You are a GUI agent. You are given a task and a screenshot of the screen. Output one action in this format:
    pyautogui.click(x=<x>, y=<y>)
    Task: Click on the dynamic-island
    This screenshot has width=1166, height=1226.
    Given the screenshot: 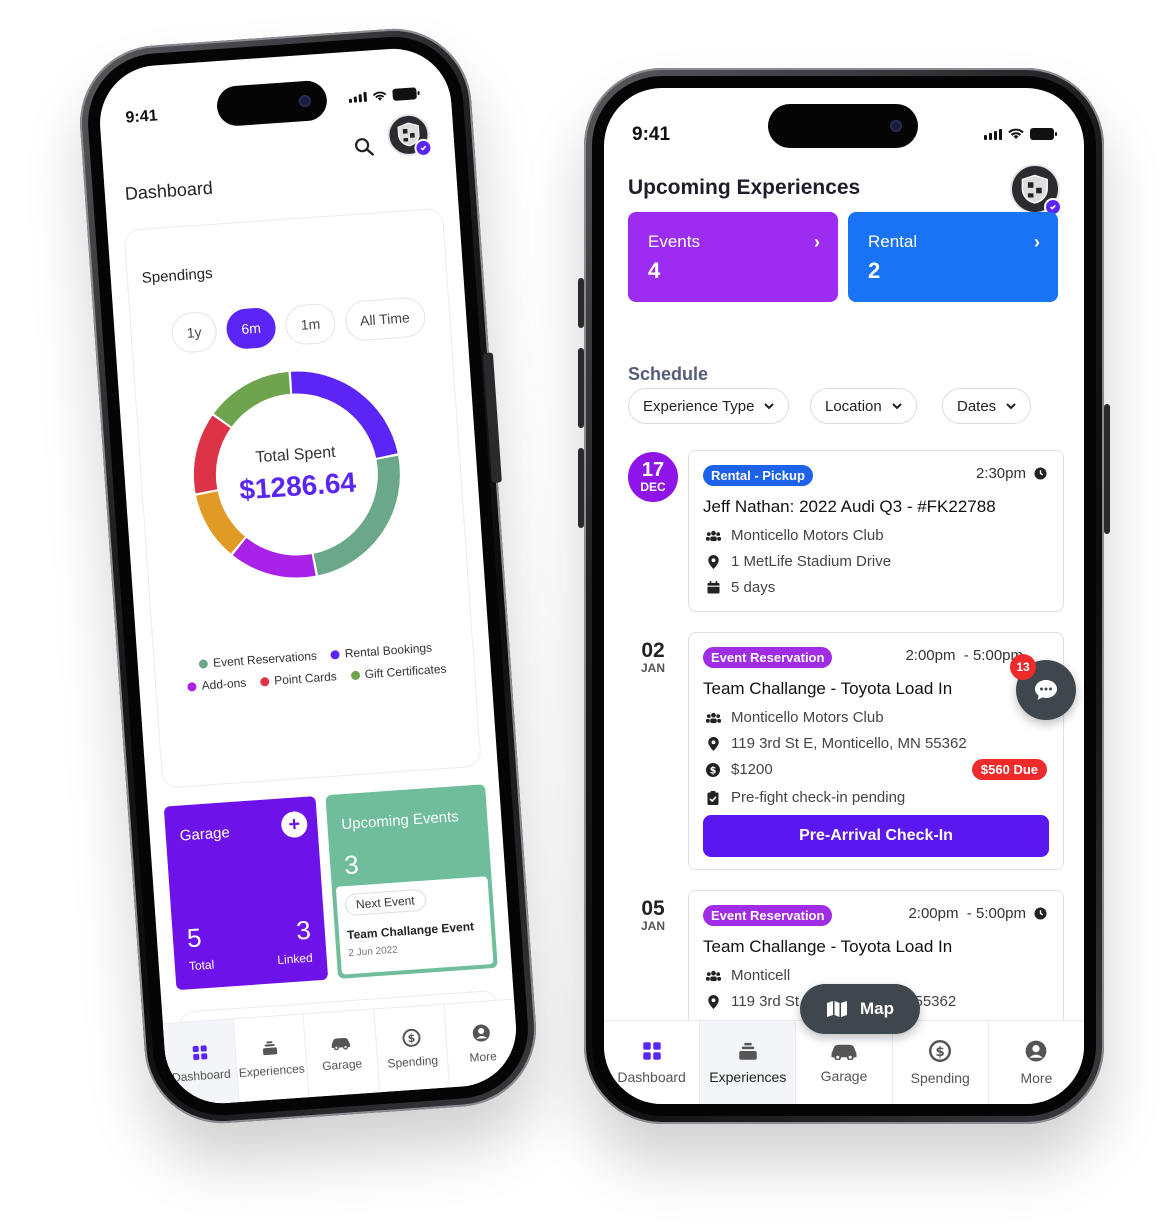 What is the action you would take?
    pyautogui.click(x=272, y=103)
    